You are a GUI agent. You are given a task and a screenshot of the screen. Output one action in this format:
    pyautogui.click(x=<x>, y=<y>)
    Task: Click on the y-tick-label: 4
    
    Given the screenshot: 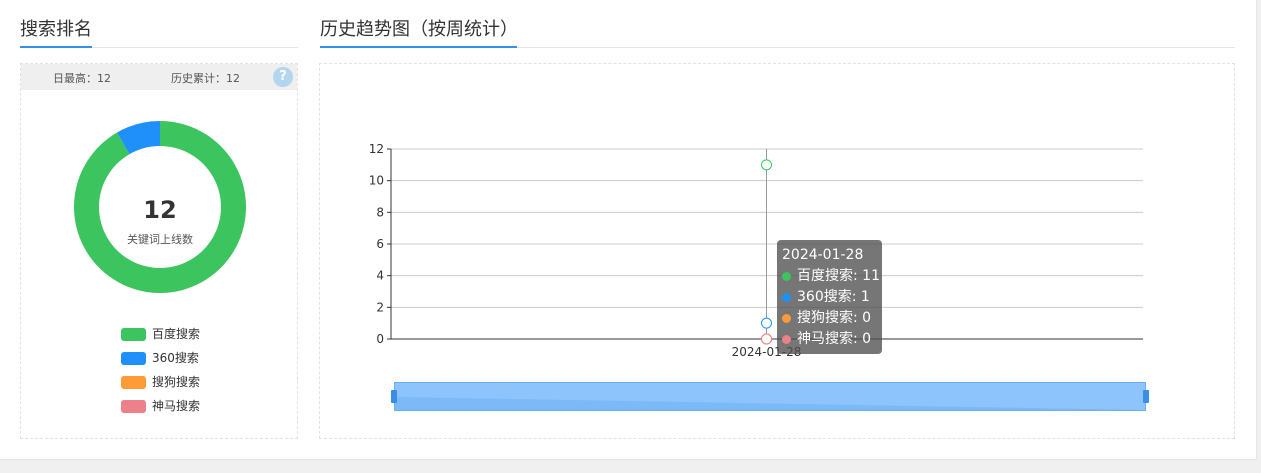 What is the action you would take?
    pyautogui.click(x=380, y=276)
    